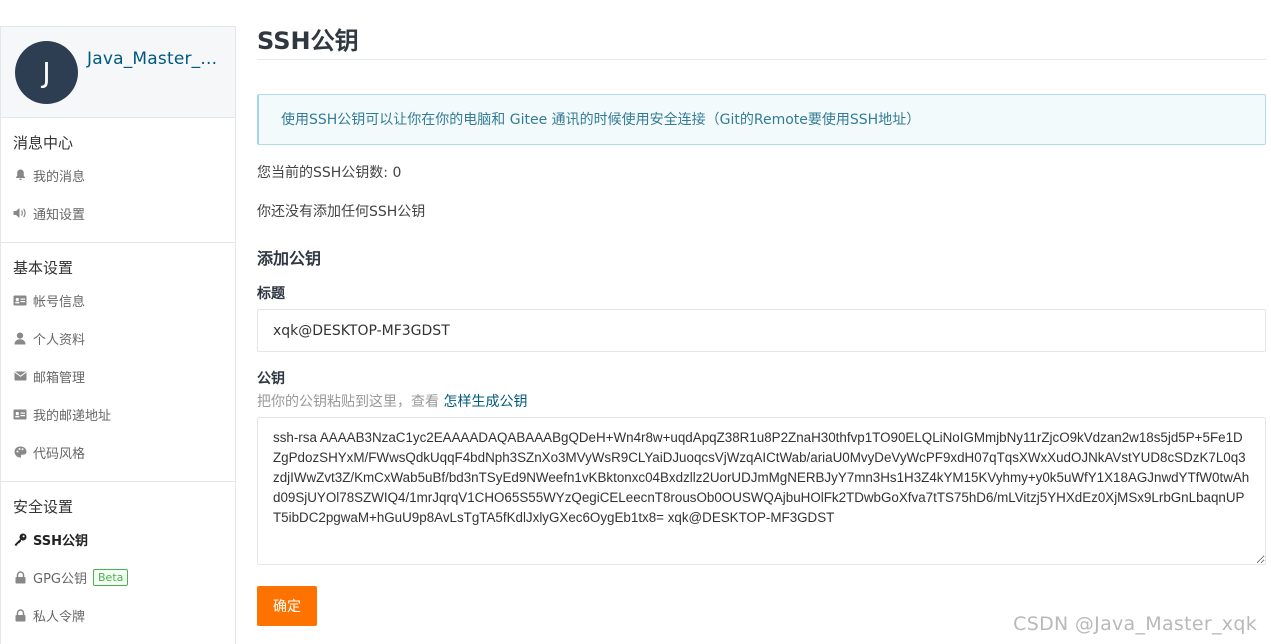  What do you see at coordinates (60, 579) in the screenshot?
I see `sidebar-item-label: GPG公钥` at bounding box center [60, 579].